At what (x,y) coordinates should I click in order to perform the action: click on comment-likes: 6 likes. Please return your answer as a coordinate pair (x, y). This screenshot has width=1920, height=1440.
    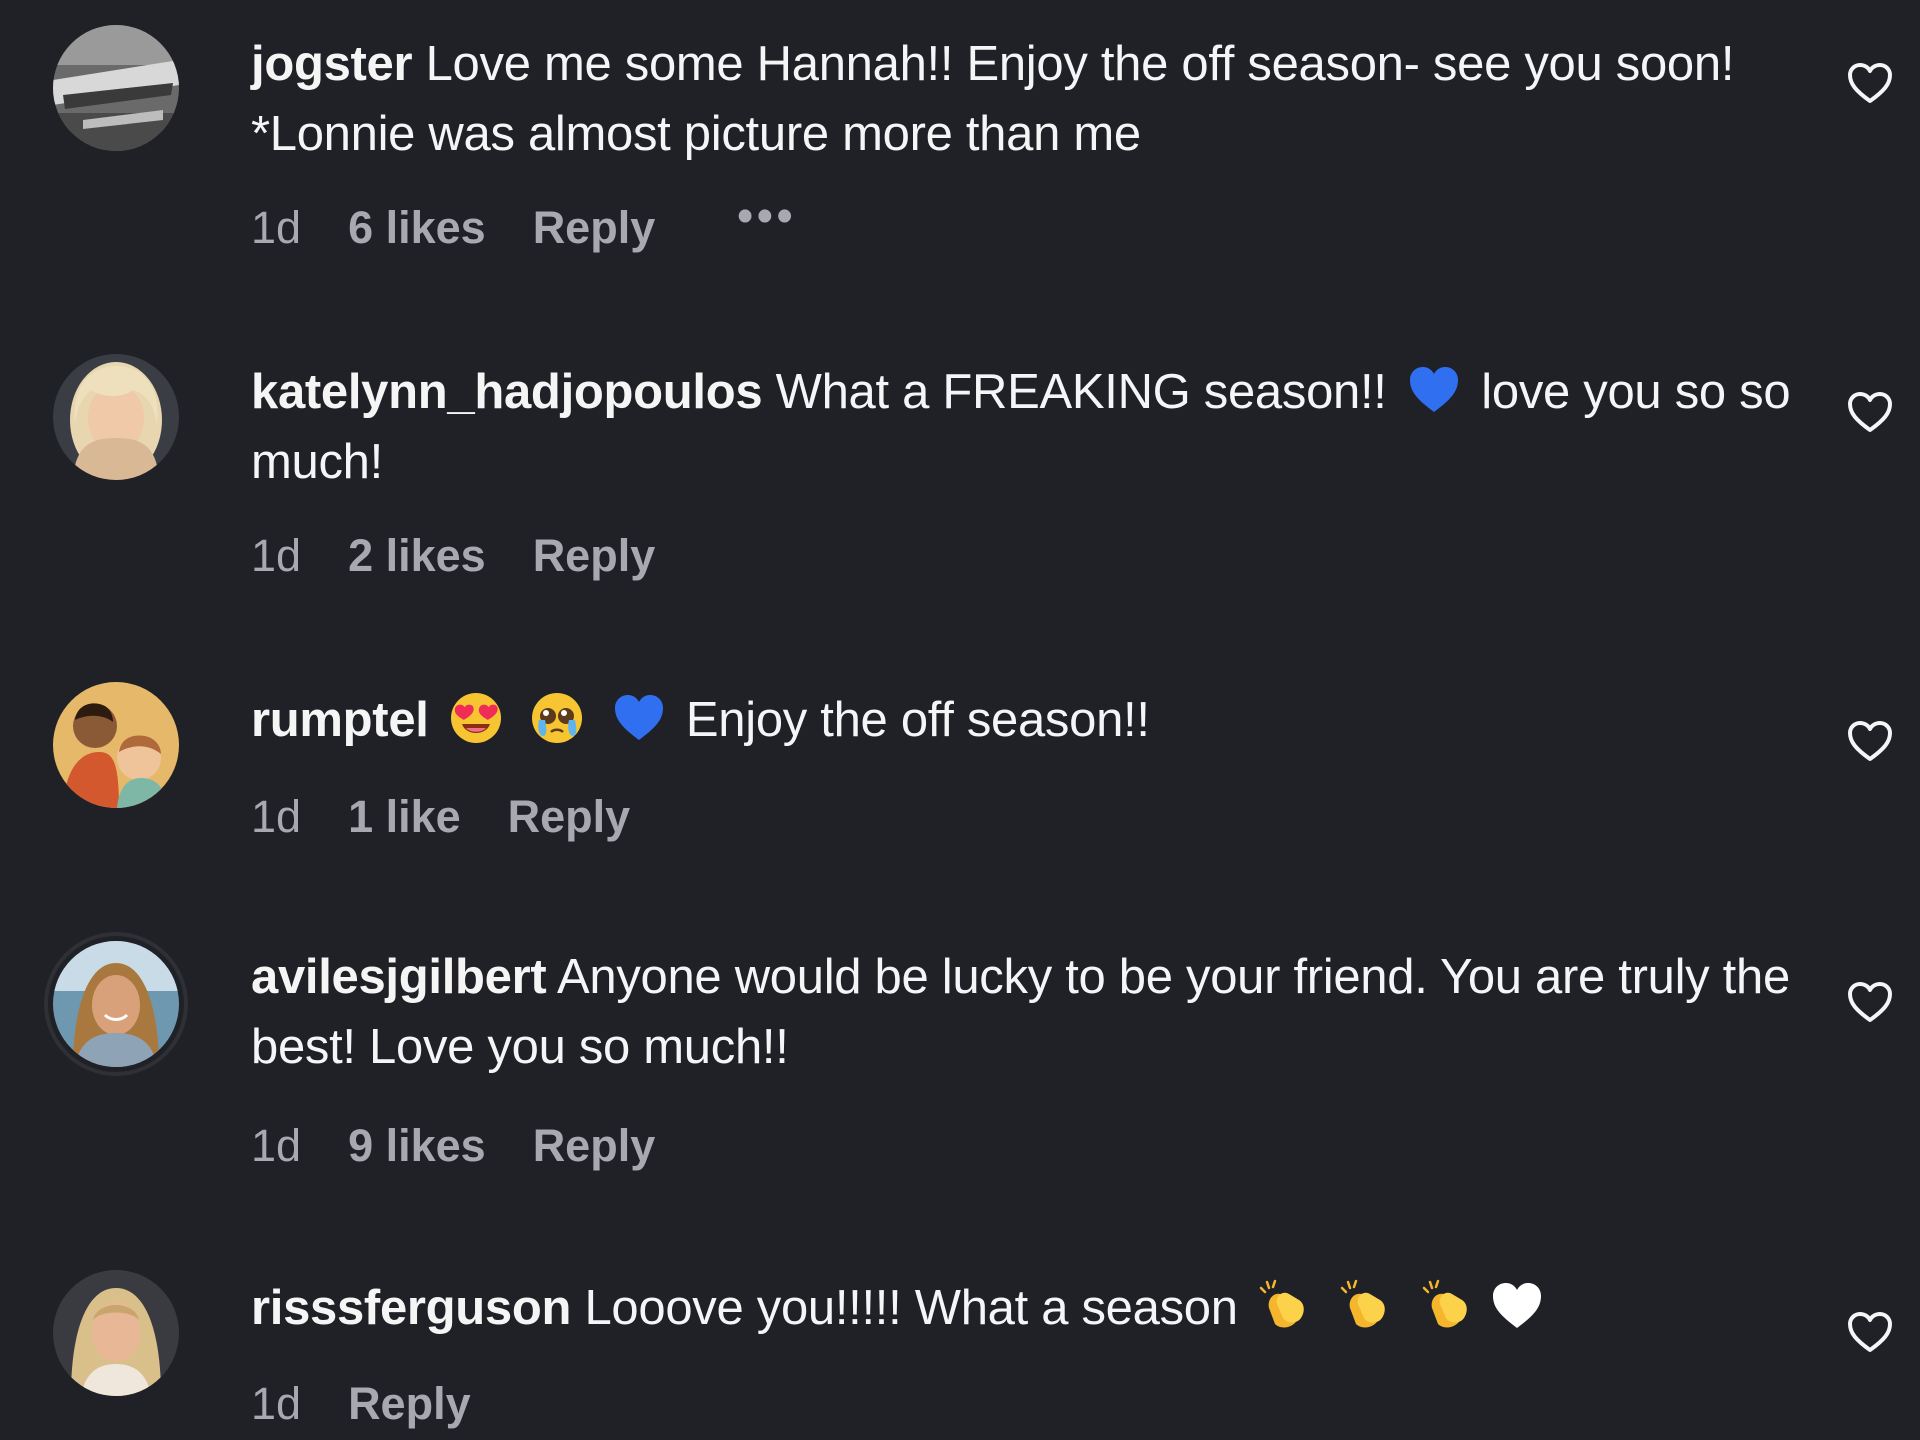
    Looking at the image, I should click on (417, 228).